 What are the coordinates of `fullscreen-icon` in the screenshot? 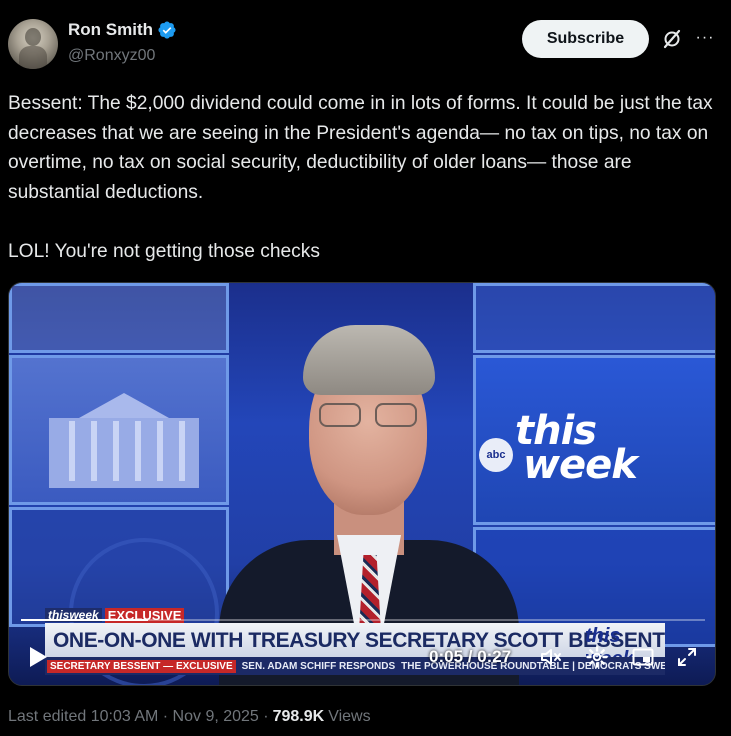 It's located at (687, 657).